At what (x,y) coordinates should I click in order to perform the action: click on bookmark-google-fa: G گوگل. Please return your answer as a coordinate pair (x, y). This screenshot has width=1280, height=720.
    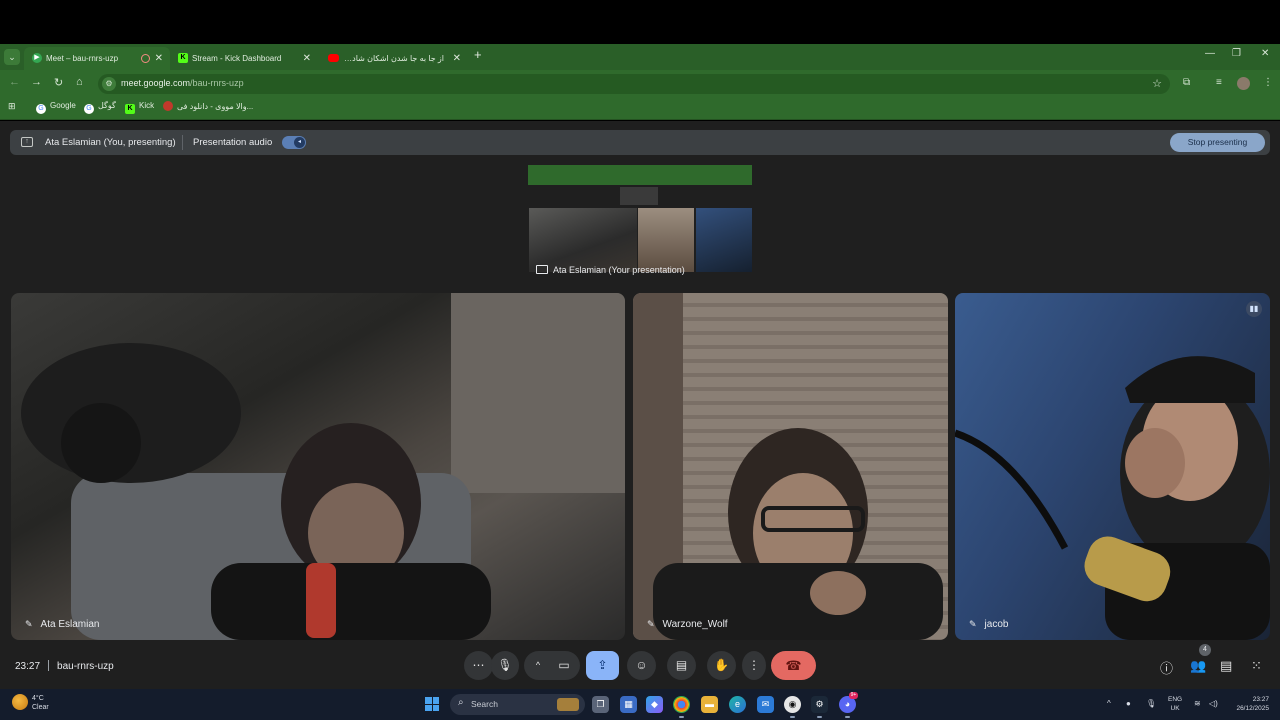
    Looking at the image, I should click on (100, 107).